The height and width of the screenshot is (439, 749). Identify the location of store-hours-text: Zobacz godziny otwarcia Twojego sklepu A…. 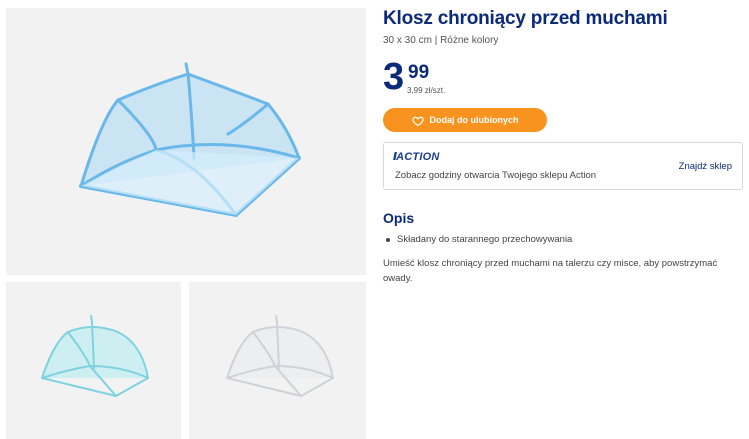
(496, 175).